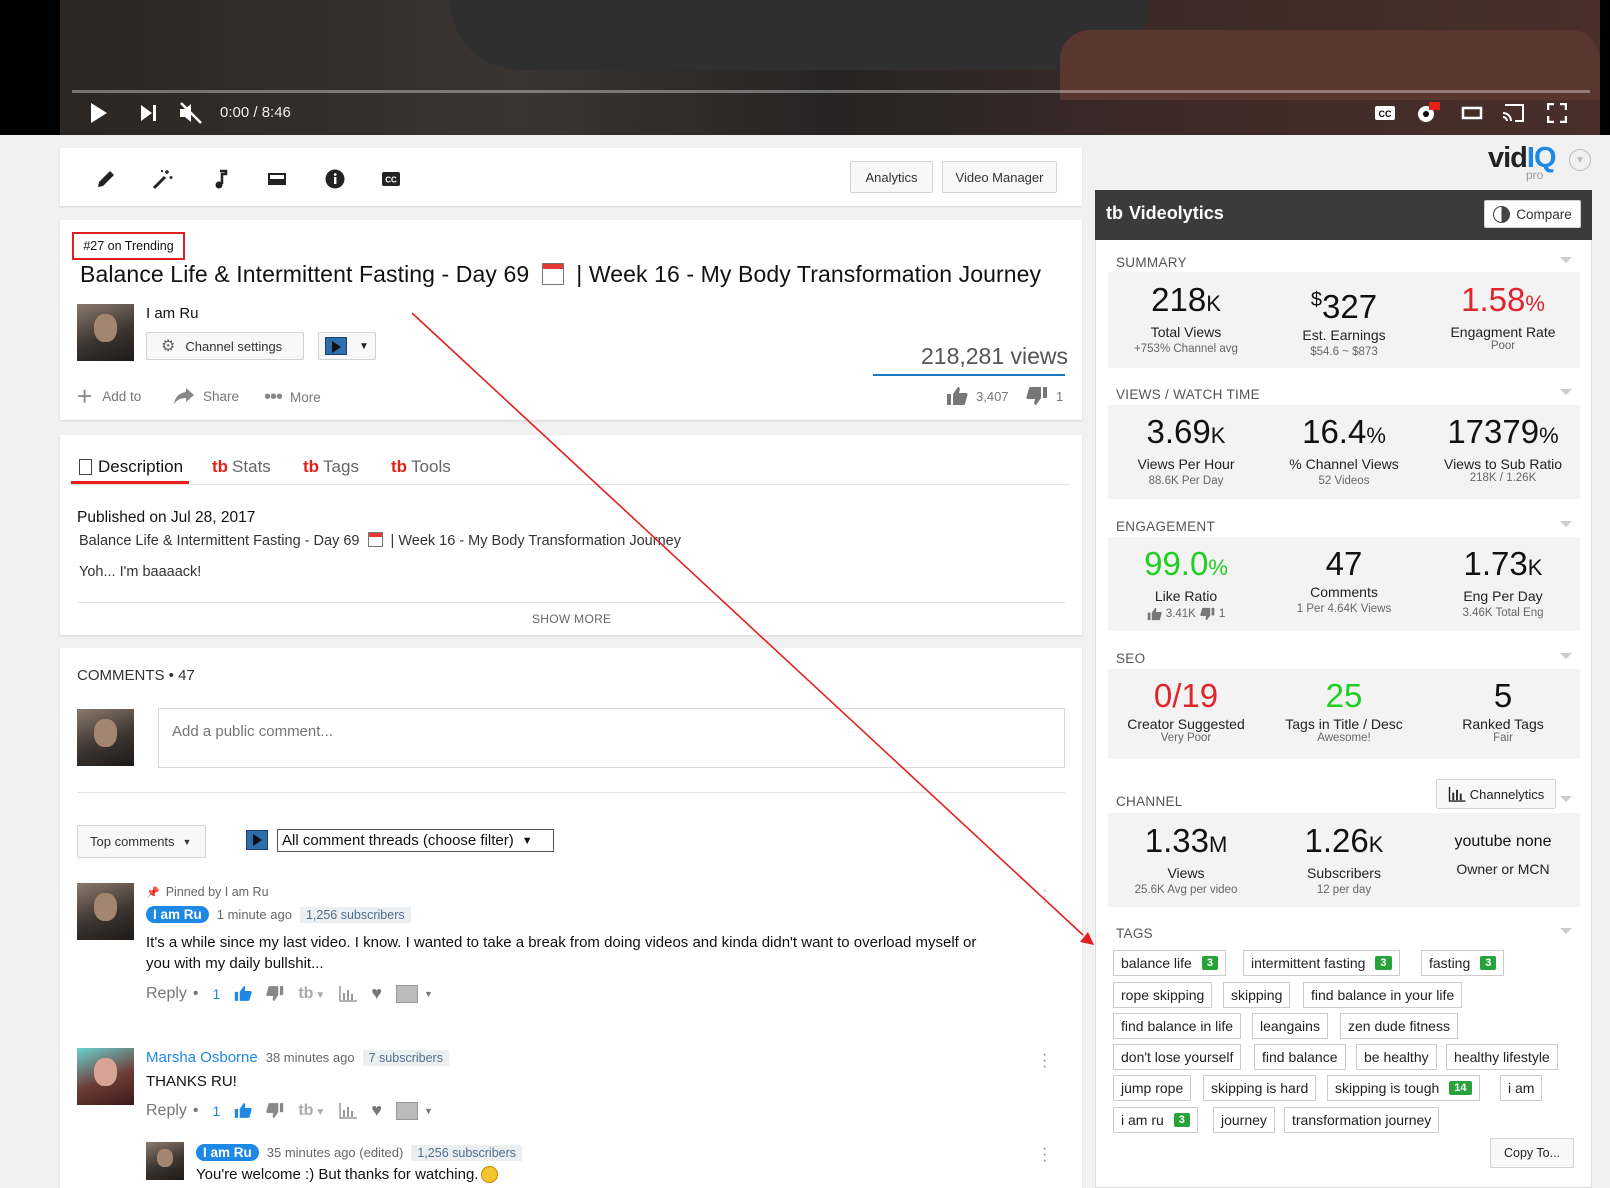 The width and height of the screenshot is (1610, 1188). I want to click on end-screen-icon, so click(277, 179).